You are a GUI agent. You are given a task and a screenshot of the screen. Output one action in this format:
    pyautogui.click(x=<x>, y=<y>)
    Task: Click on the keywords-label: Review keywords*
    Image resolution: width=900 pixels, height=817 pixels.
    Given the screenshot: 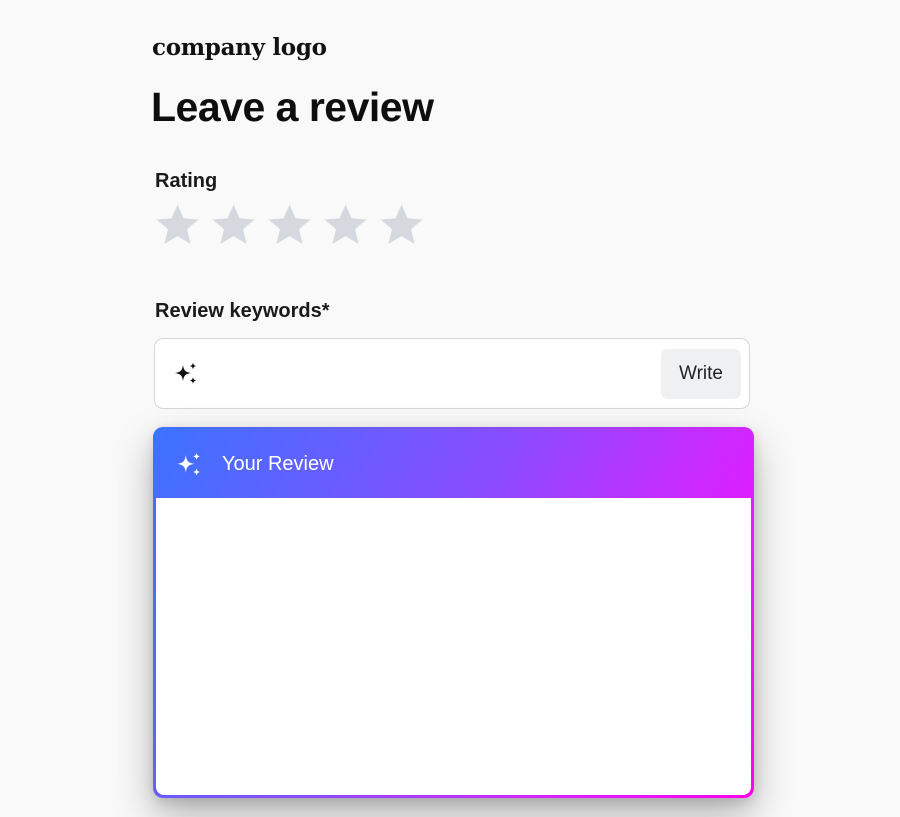 What is the action you would take?
    pyautogui.click(x=242, y=311)
    